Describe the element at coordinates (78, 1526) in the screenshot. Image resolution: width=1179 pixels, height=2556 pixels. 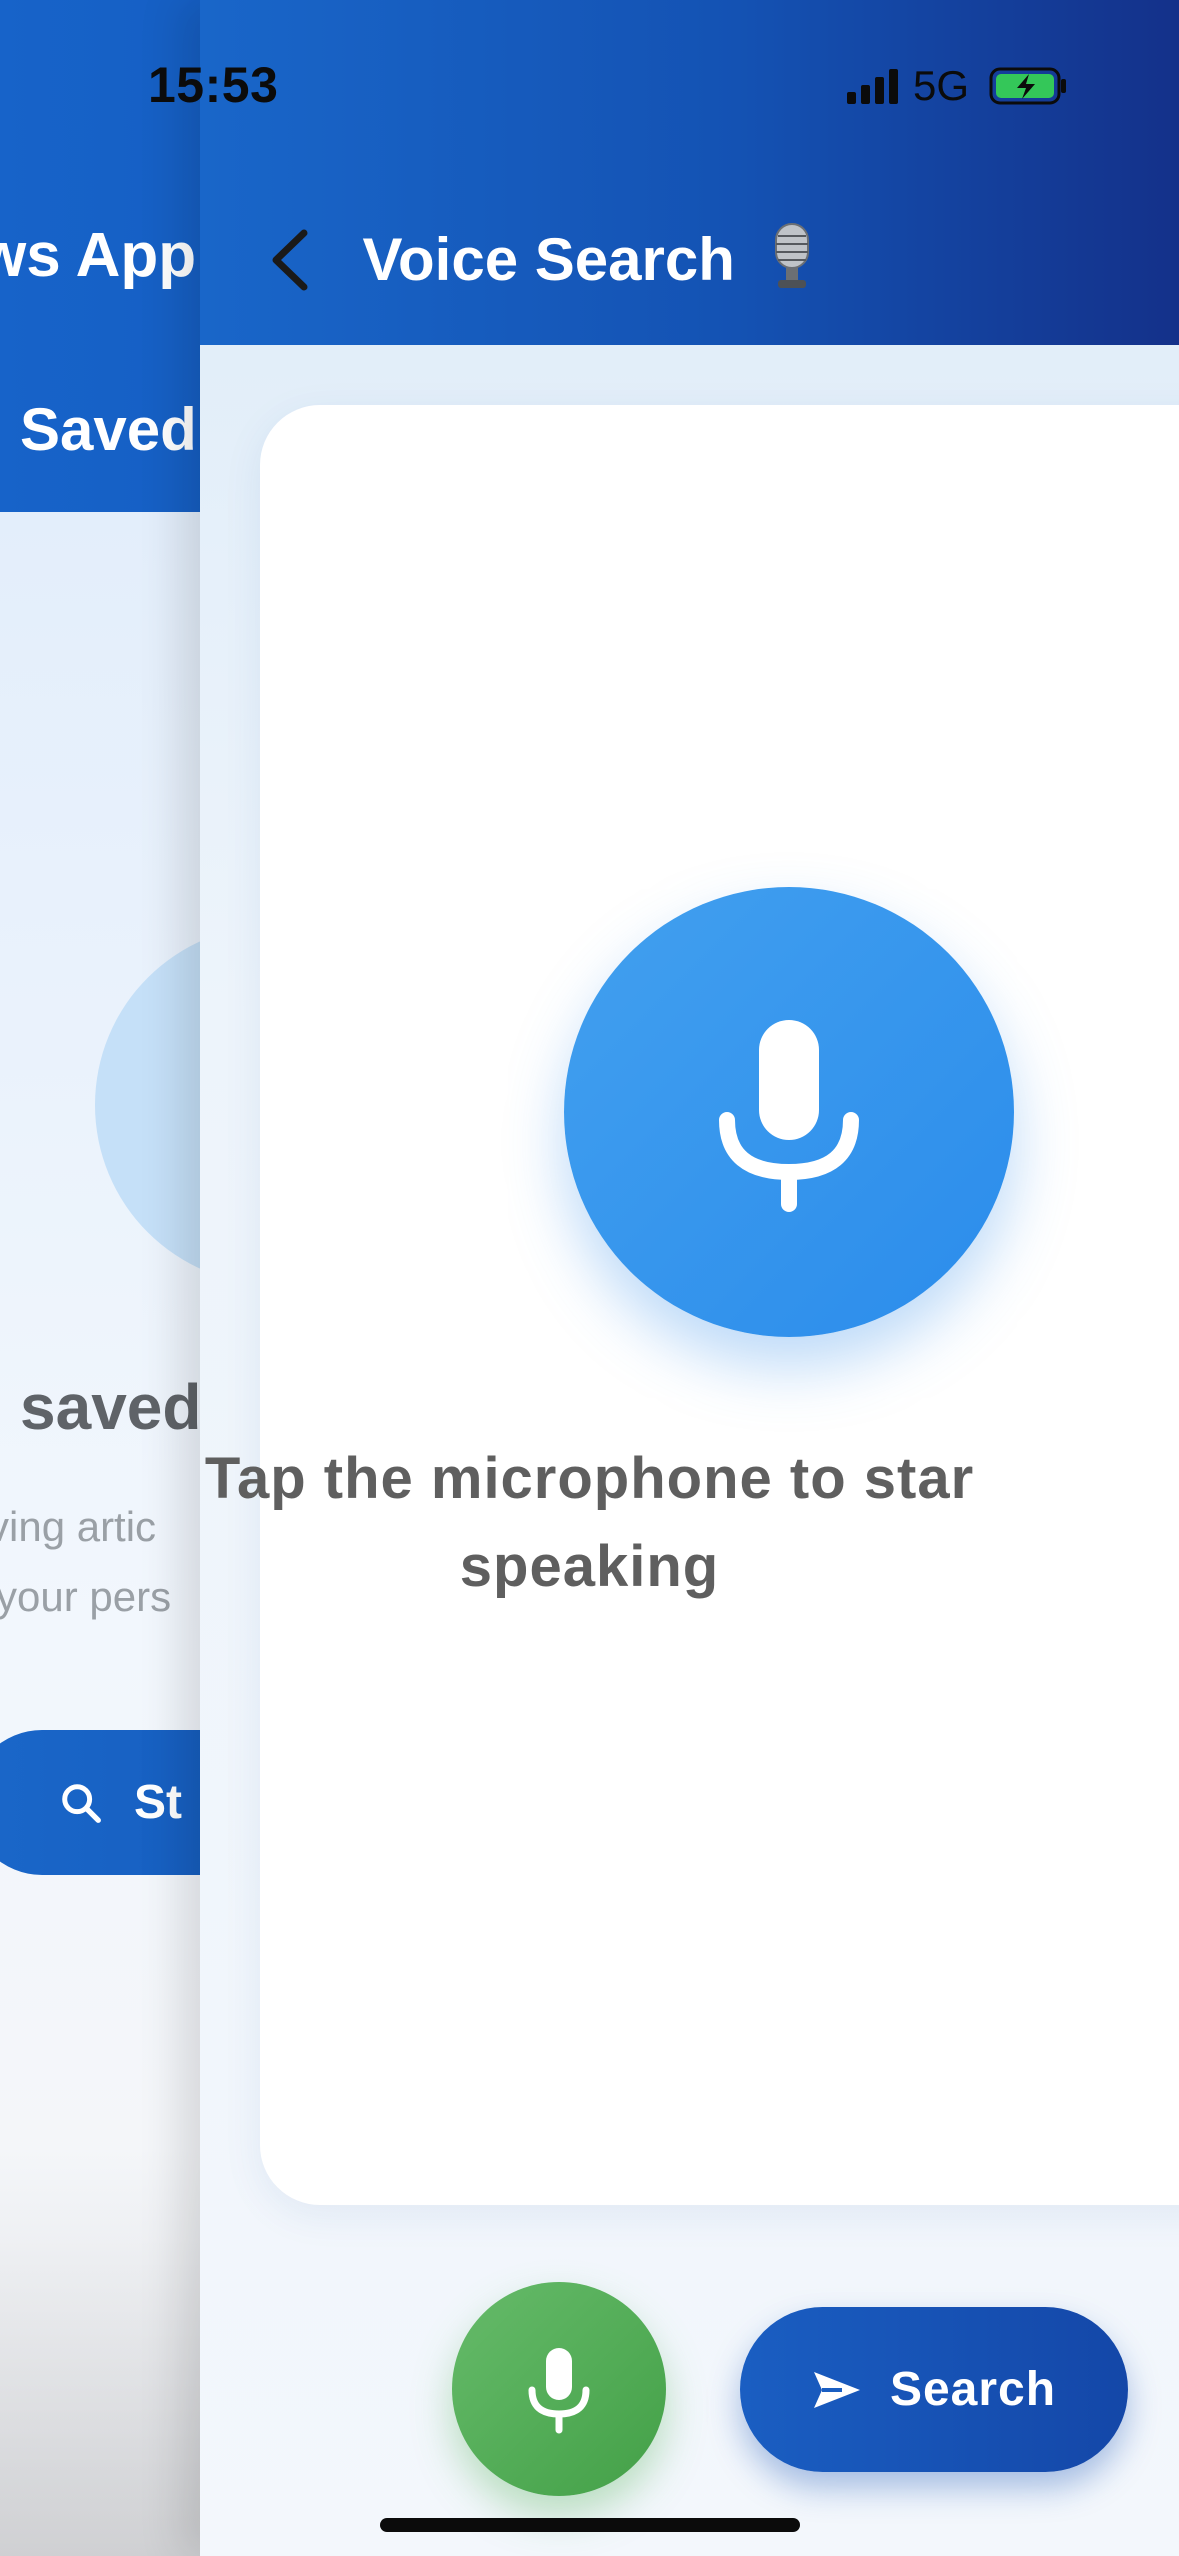
I see `background-empty-text: ving artic` at that location.